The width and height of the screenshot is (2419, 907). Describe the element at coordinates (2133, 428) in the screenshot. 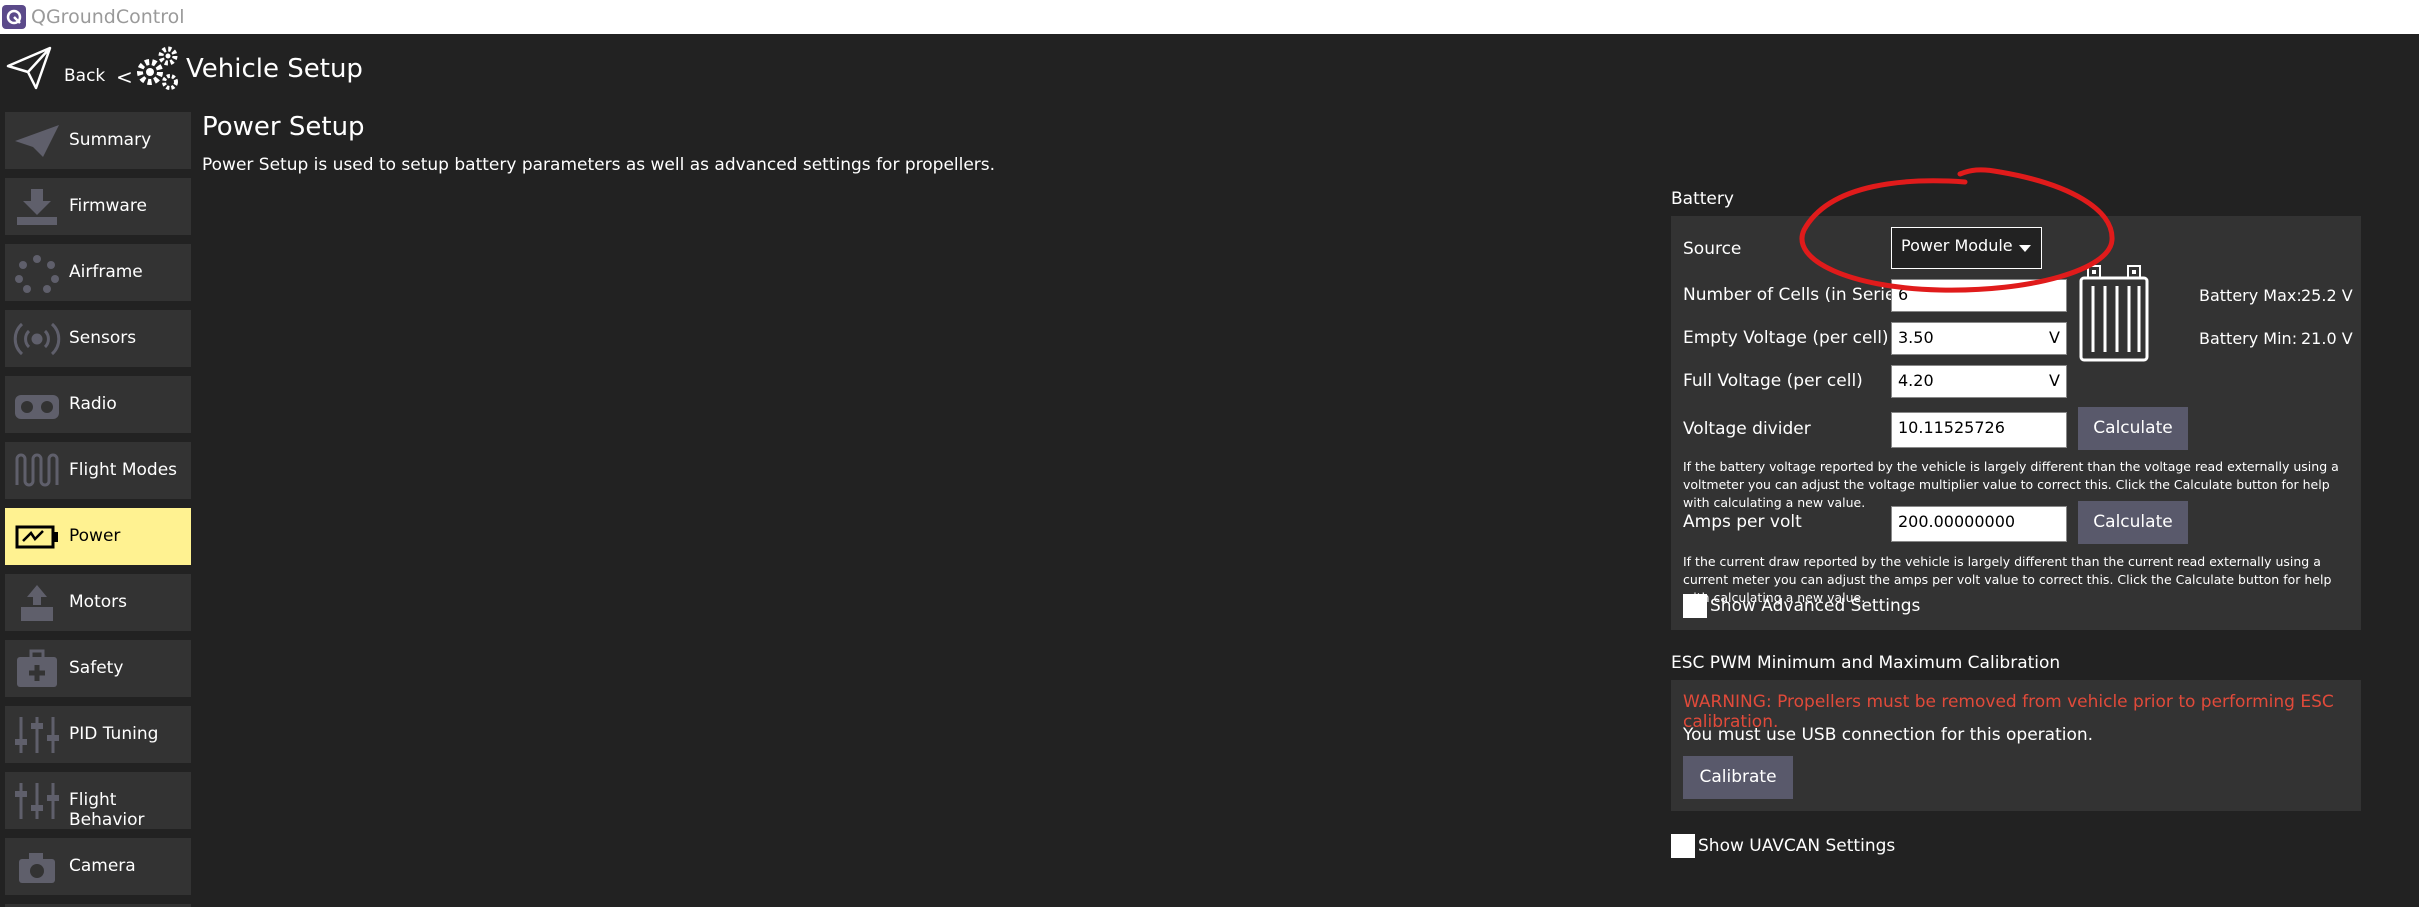

I see `voltage-calculate-button: Calculate` at that location.